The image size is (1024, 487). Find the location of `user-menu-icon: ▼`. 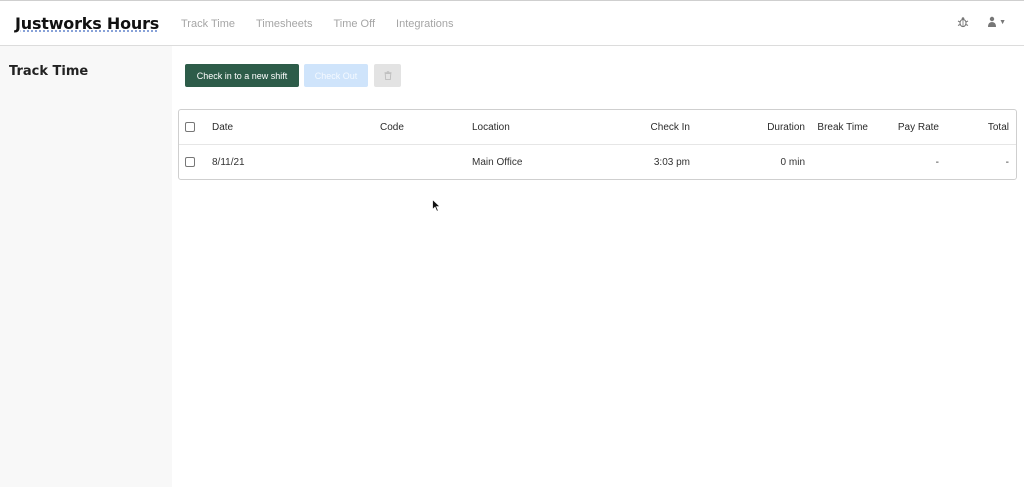

user-menu-icon: ▼ is located at coordinates (996, 22).